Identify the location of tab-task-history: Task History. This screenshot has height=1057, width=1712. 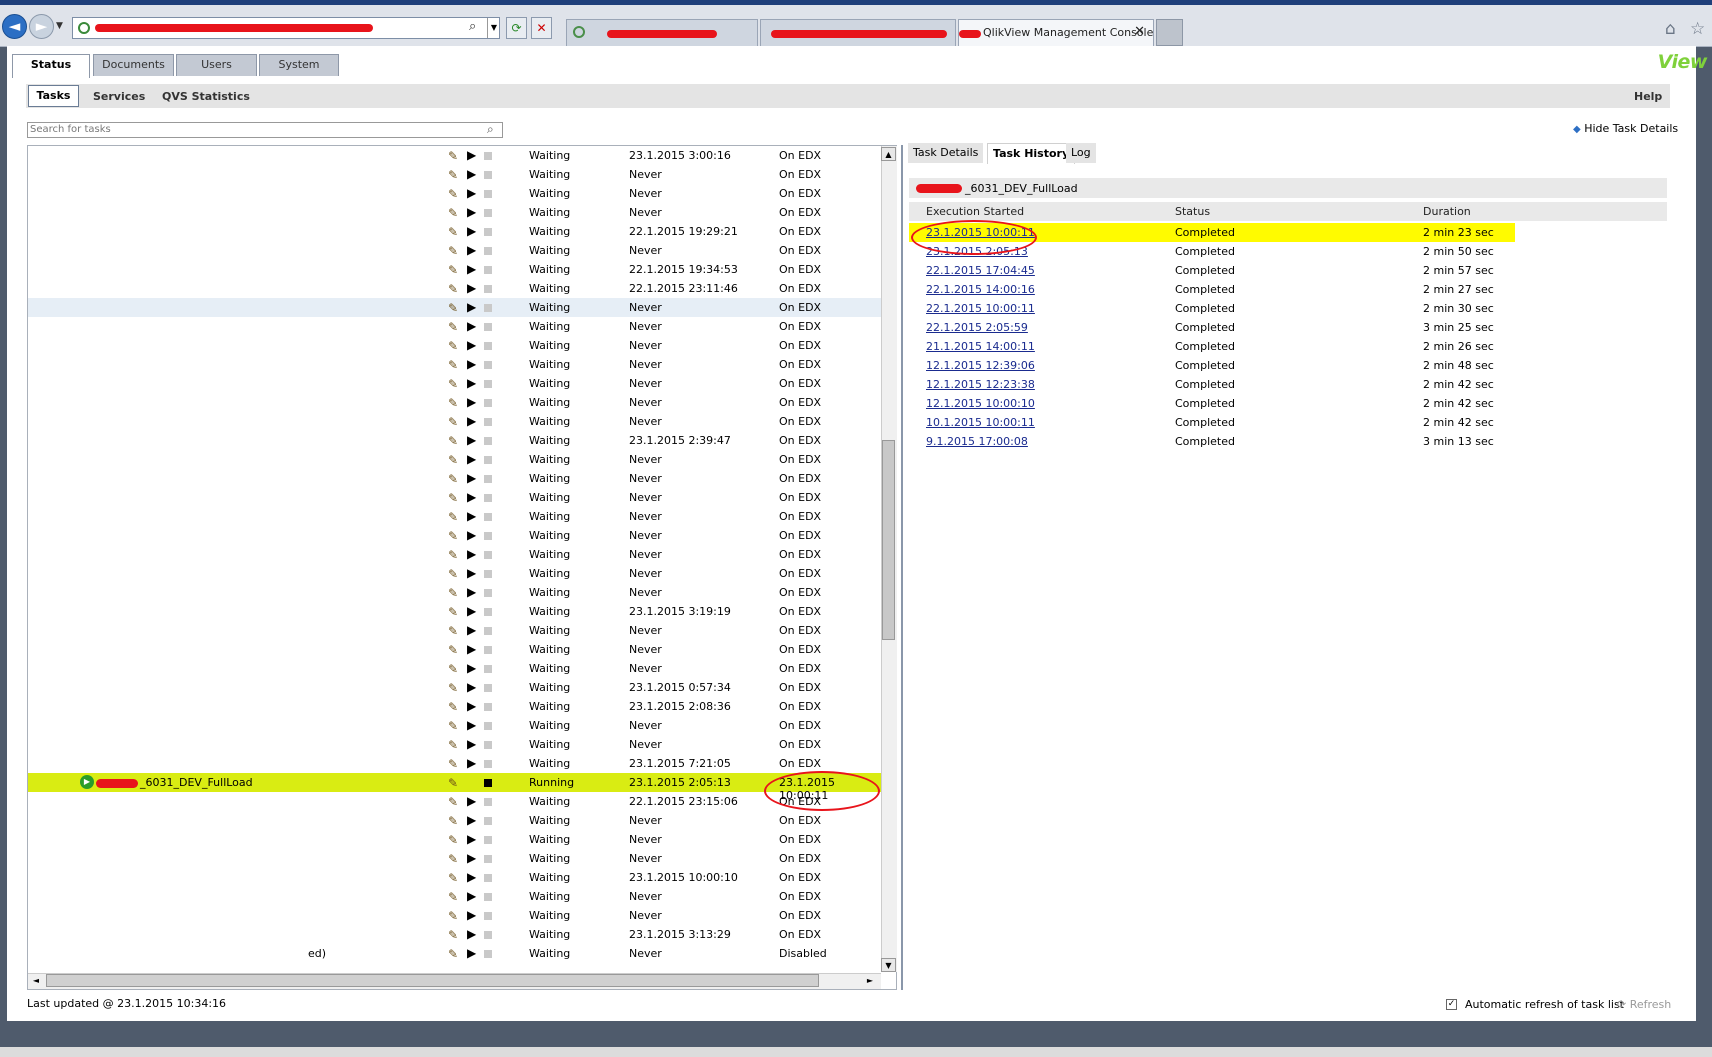
(1031, 153).